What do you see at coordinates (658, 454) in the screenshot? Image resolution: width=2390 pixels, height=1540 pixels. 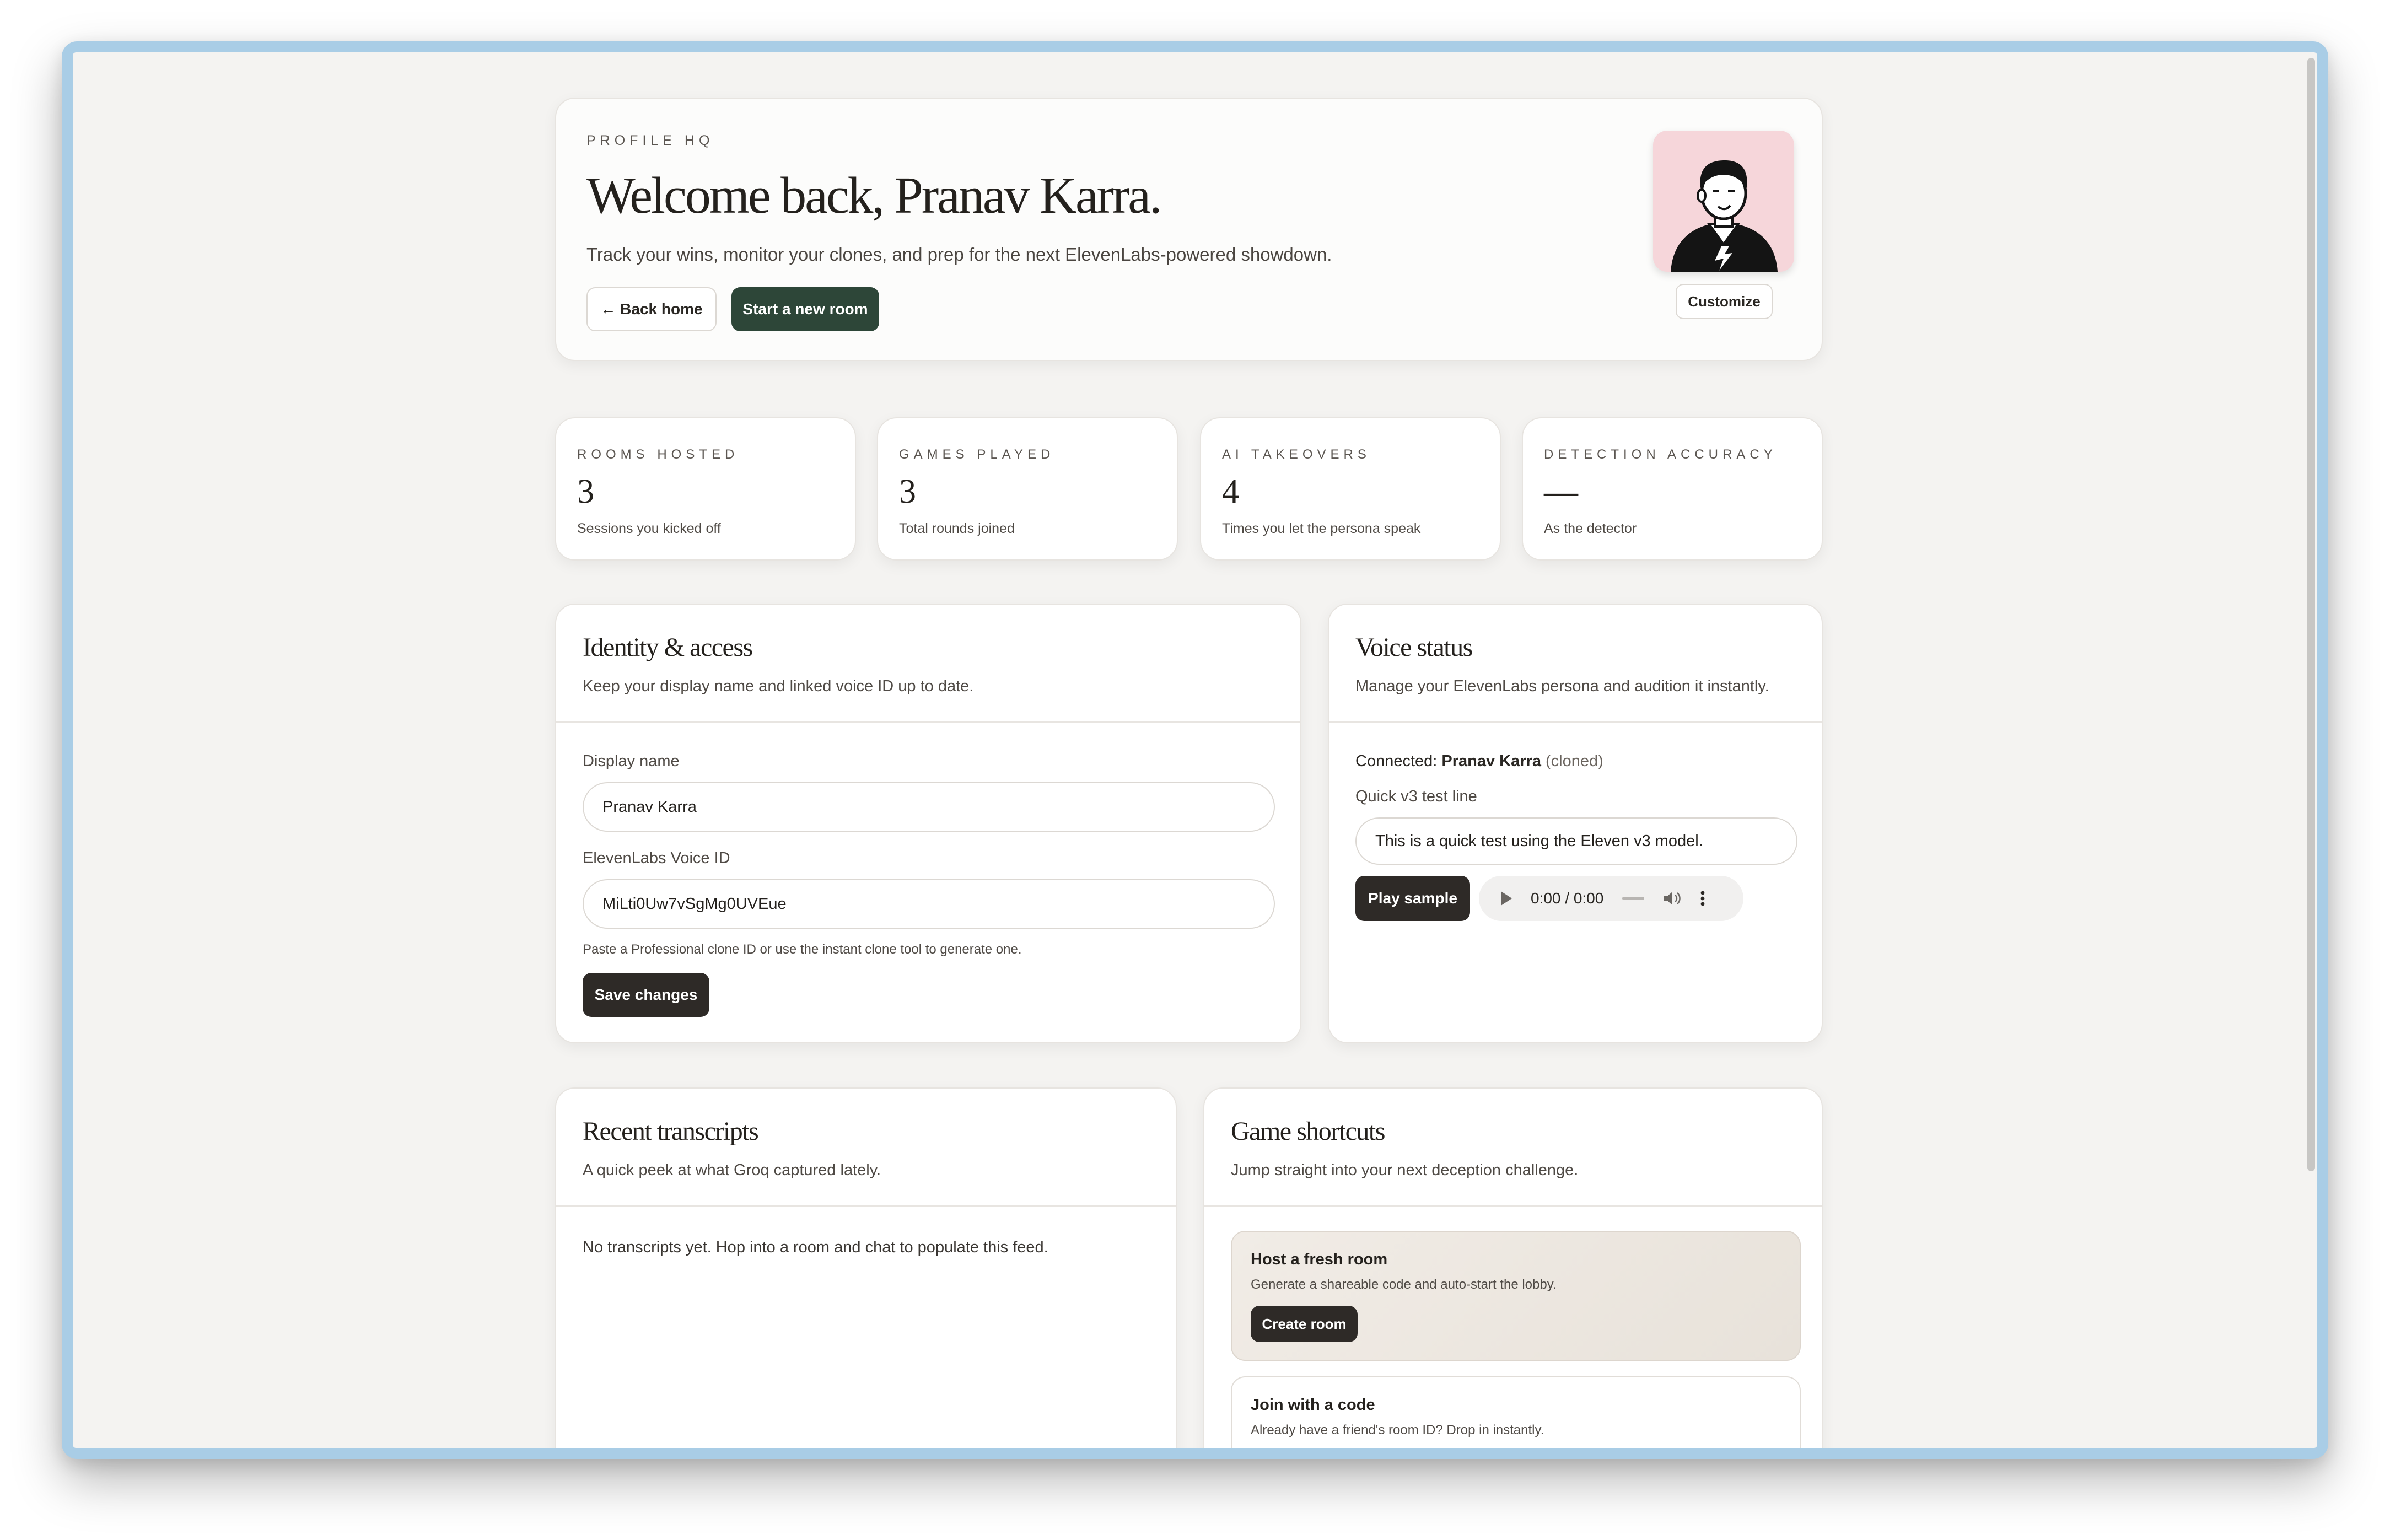 I see `stat-label: ROOMS HOSTED` at bounding box center [658, 454].